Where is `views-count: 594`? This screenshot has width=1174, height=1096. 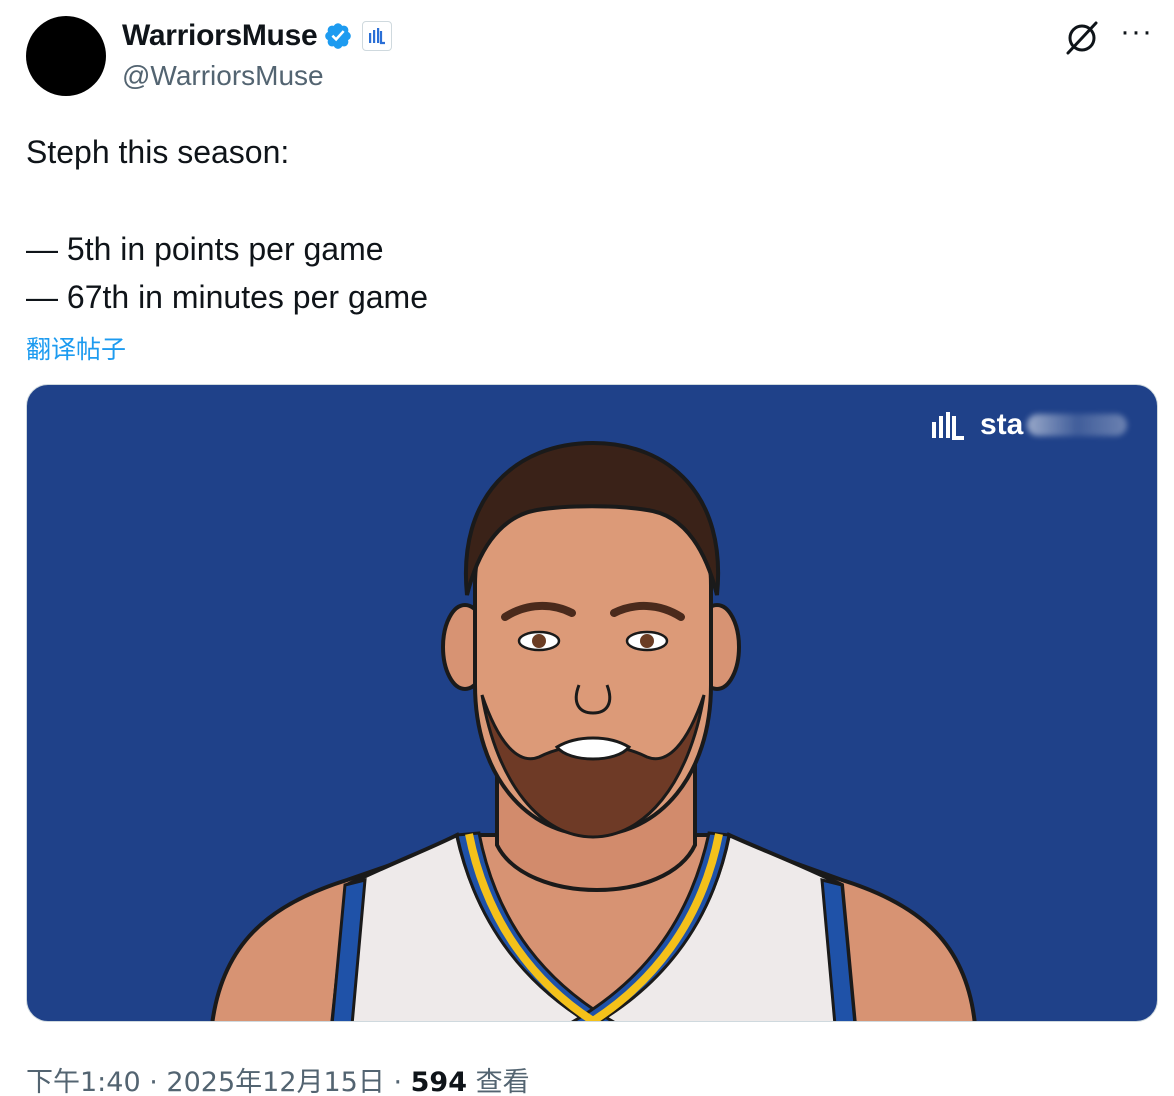
views-count: 594 is located at coordinates (439, 1081).